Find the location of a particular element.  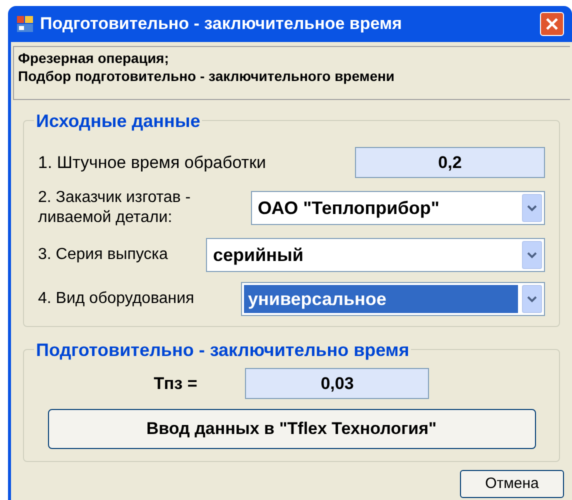

dropdown-value: универсальное is located at coordinates (381, 299).